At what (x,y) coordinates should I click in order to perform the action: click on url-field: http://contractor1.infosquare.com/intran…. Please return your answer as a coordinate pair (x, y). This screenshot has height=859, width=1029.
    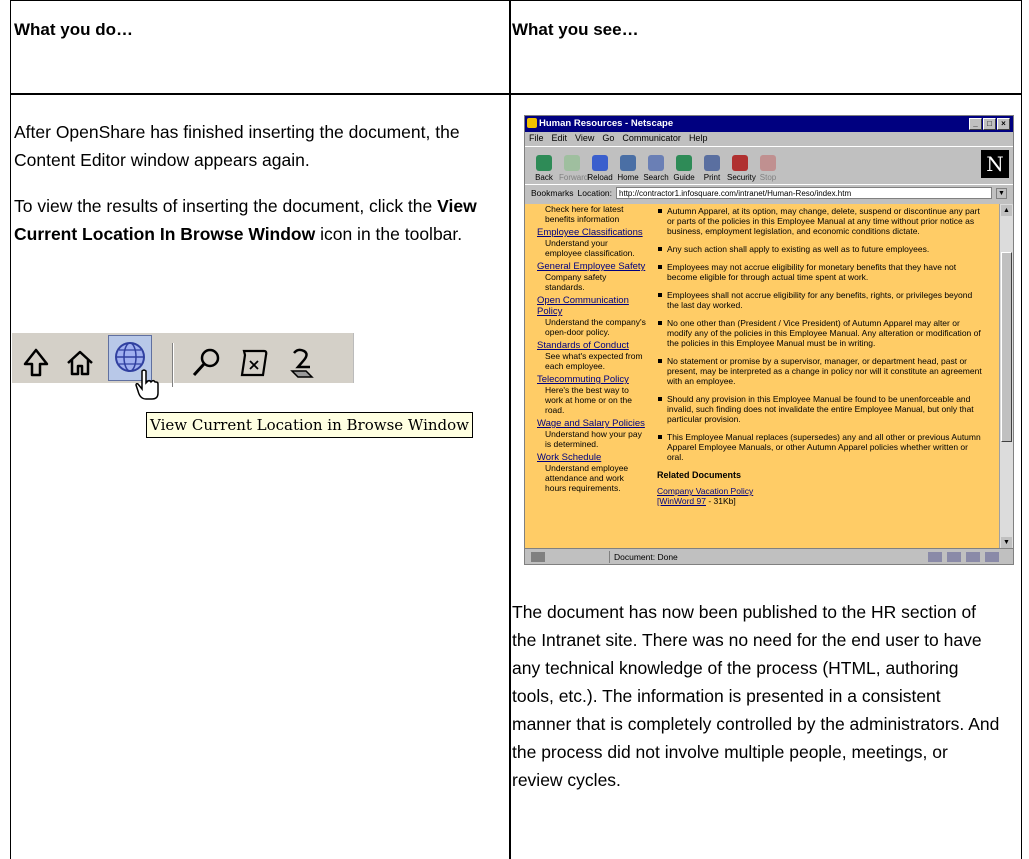
    Looking at the image, I should click on (804, 193).